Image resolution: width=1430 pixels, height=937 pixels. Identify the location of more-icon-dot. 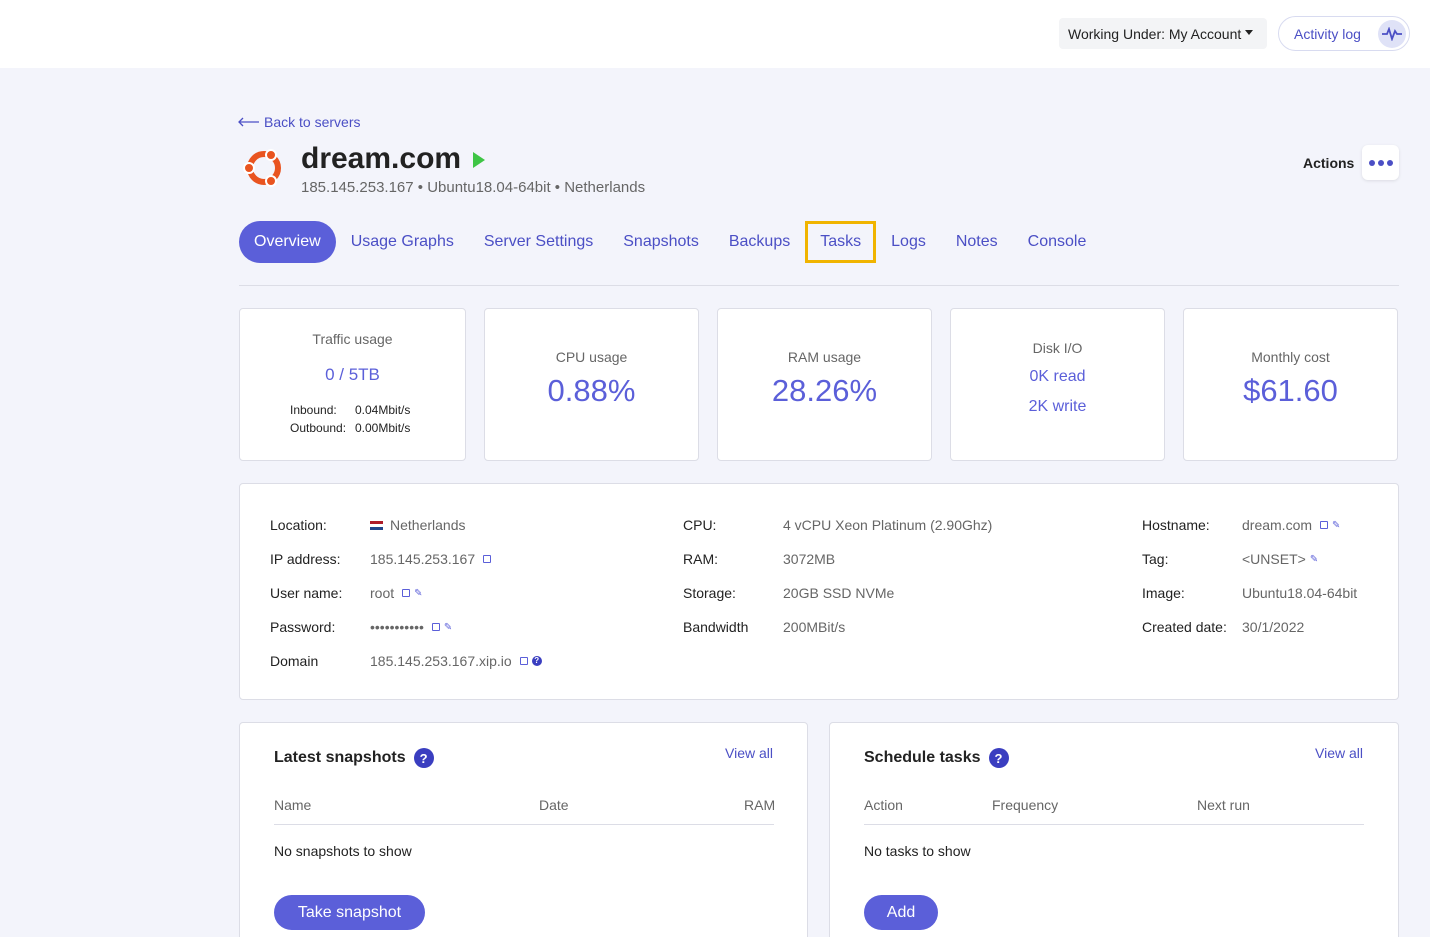
(1380, 162).